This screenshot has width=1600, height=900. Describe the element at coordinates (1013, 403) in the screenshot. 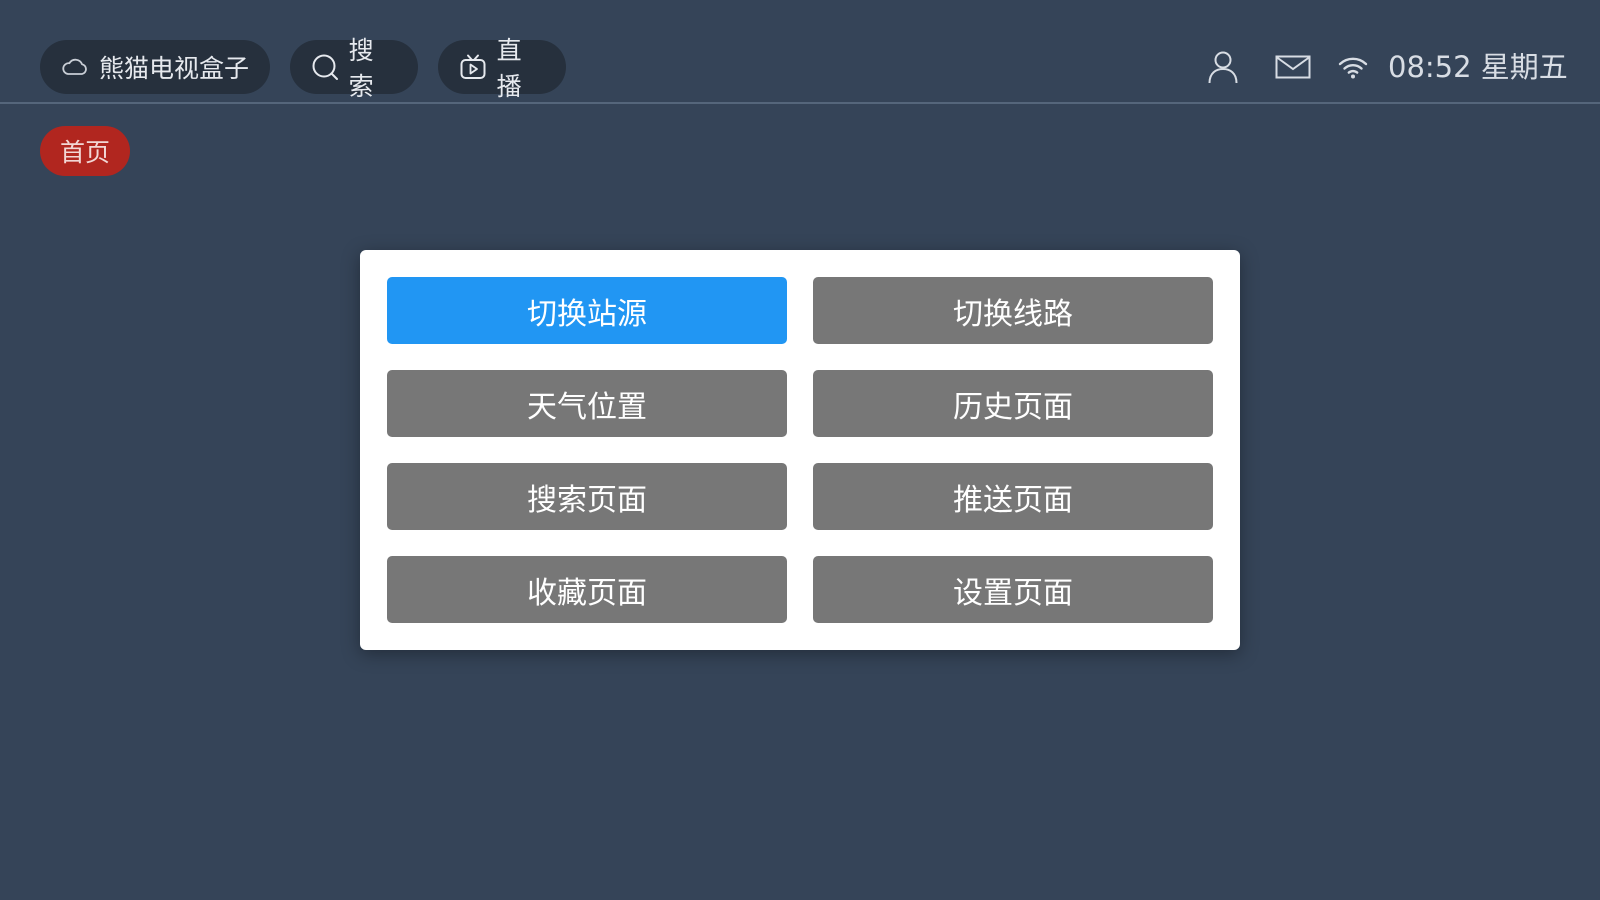

I see `history-page-button: 历史页面` at that location.